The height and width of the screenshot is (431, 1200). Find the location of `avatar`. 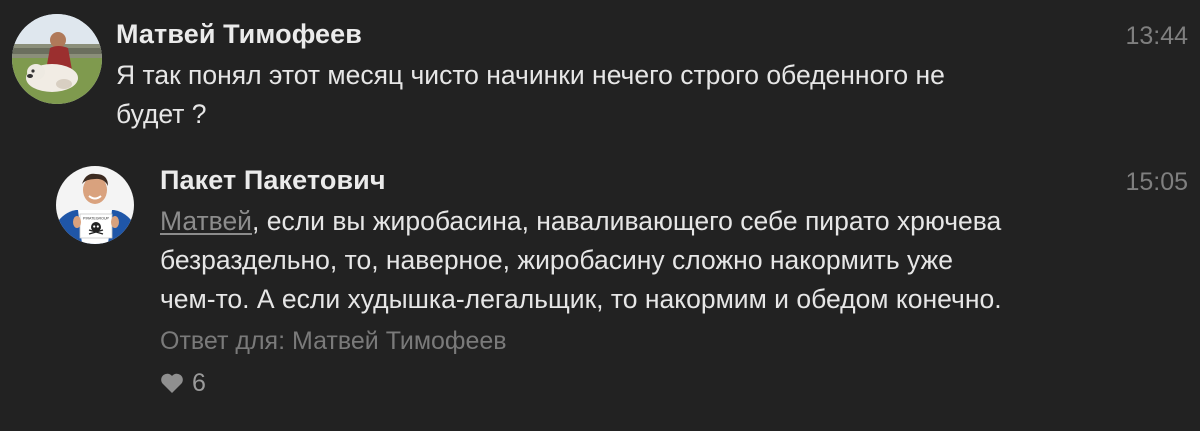

avatar is located at coordinates (57, 59).